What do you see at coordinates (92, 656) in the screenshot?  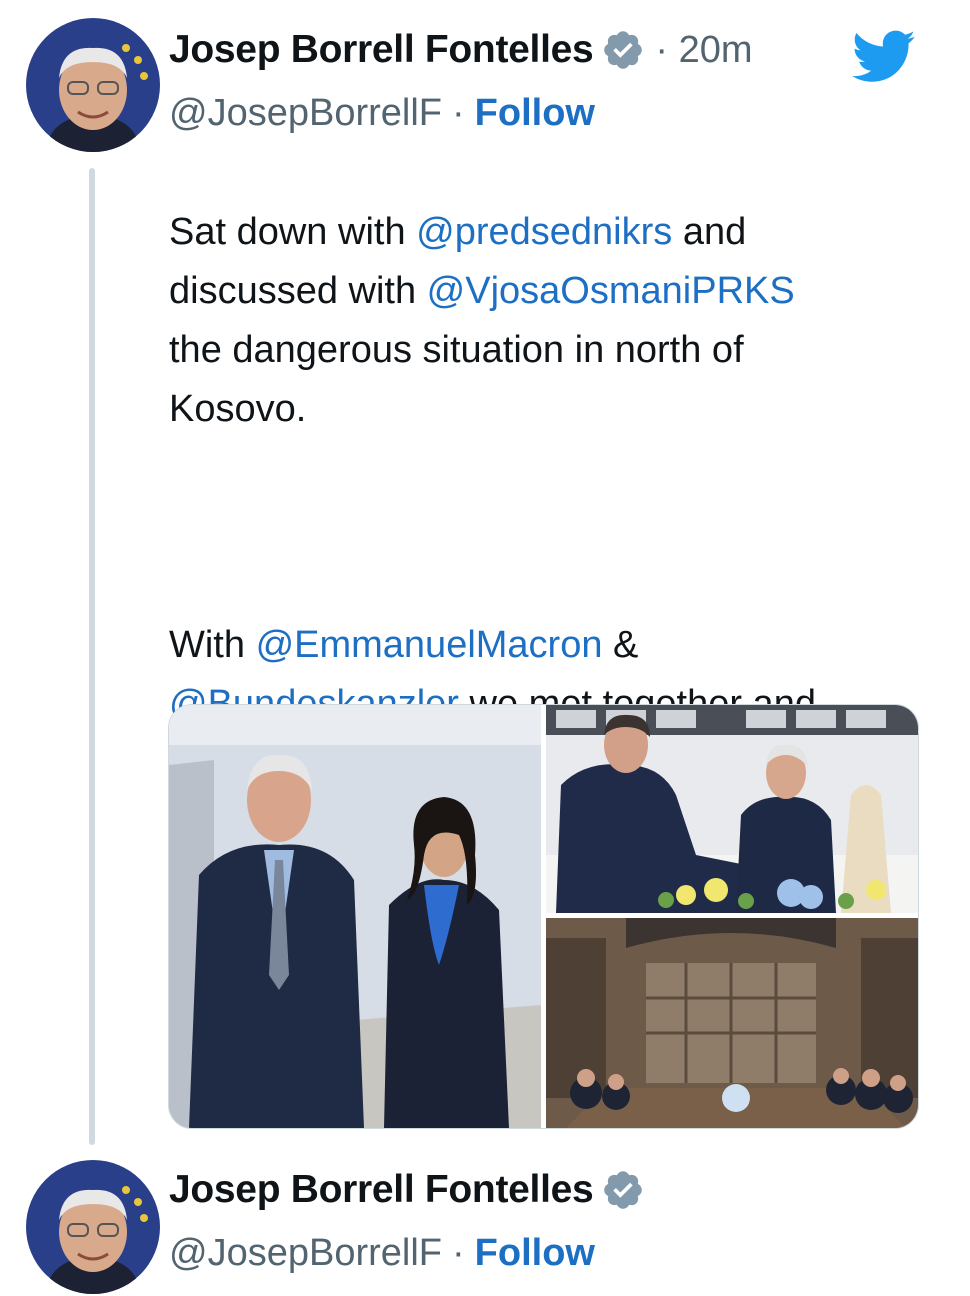 I see `thread-connector-line` at bounding box center [92, 656].